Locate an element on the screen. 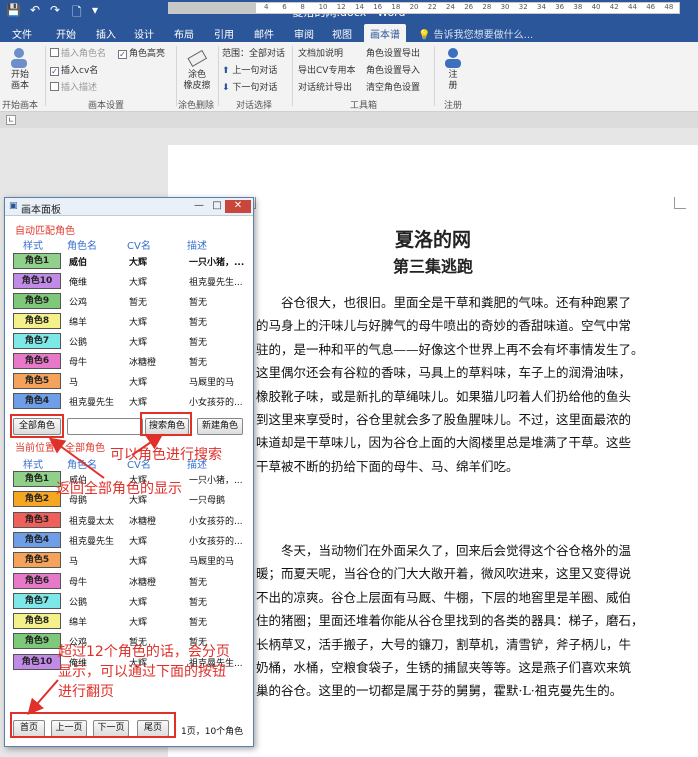 Image resolution: width=698 pixels, height=757 pixels. annotation-paging-line: 显示，可以通过下面的按钮 is located at coordinates (142, 672).